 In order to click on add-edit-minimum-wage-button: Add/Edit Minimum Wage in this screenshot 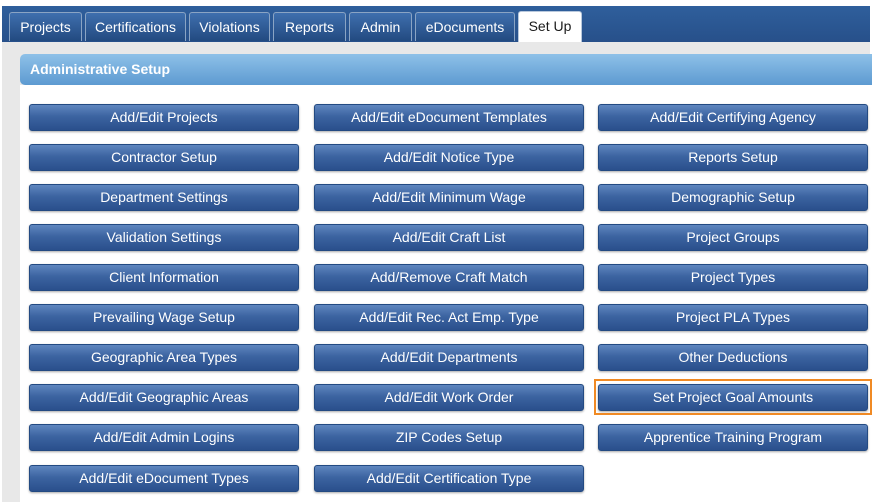, I will do `click(449, 197)`.